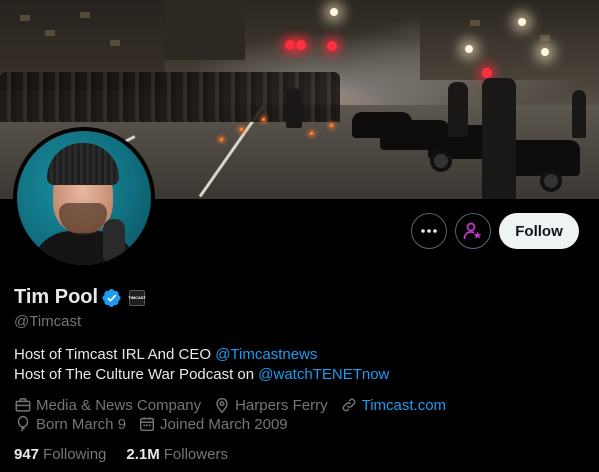 This screenshot has height=472, width=599. Describe the element at coordinates (143, 454) in the screenshot. I see `followers-count: 2.1M` at that location.